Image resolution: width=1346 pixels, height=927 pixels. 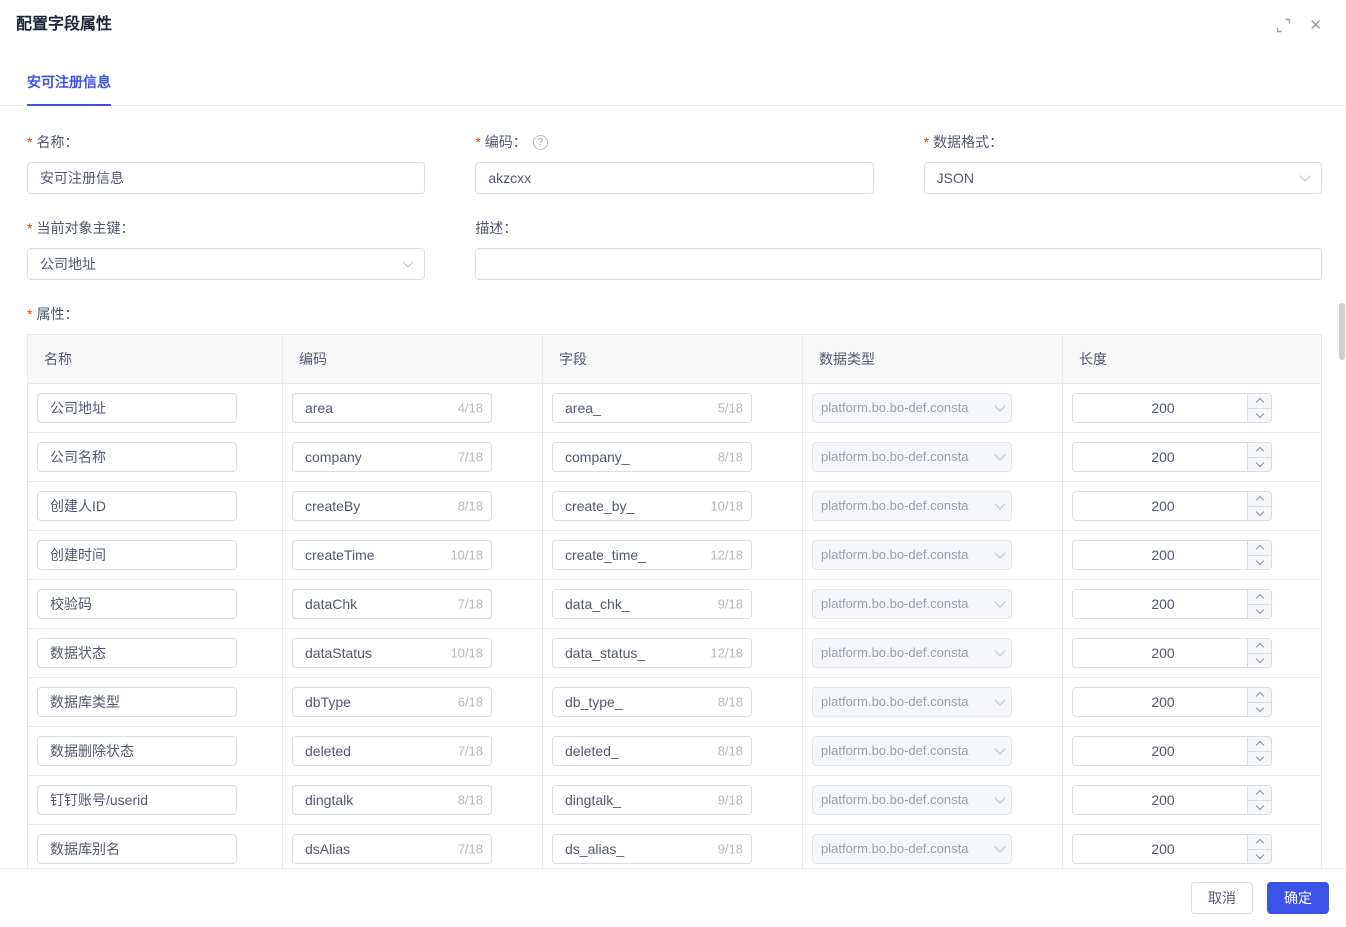 What do you see at coordinates (466, 653) in the screenshot?
I see `attr-code-counter: 10/18` at bounding box center [466, 653].